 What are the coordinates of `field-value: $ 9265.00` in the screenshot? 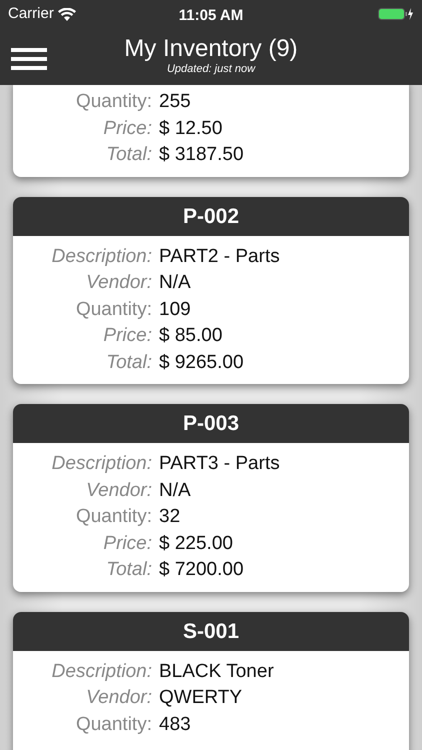 It's located at (201, 362).